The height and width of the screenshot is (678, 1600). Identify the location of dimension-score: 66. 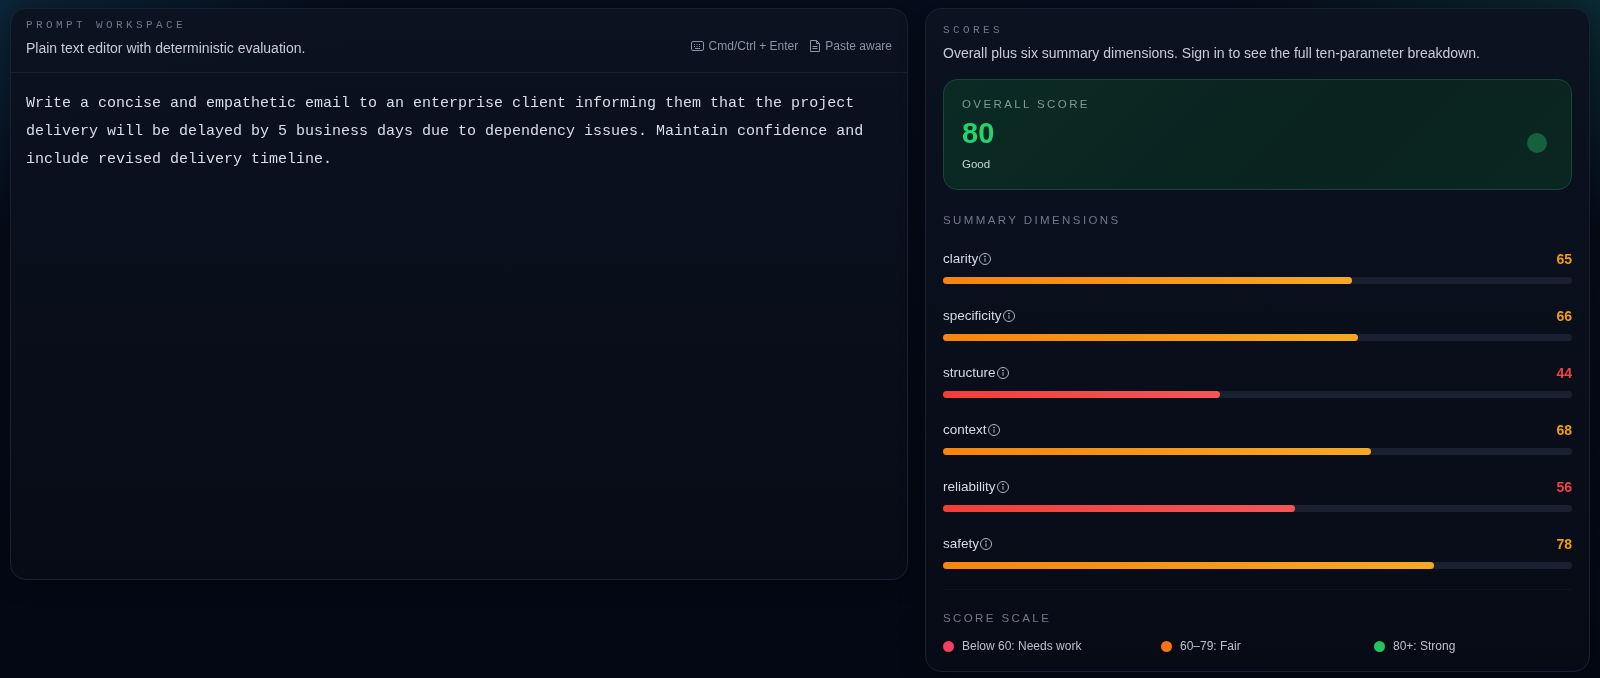
(1564, 316).